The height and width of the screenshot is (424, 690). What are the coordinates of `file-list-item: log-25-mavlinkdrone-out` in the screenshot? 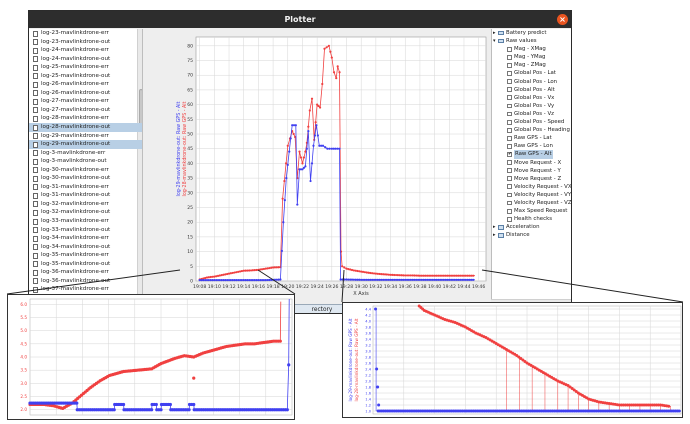 It's located at (85, 76).